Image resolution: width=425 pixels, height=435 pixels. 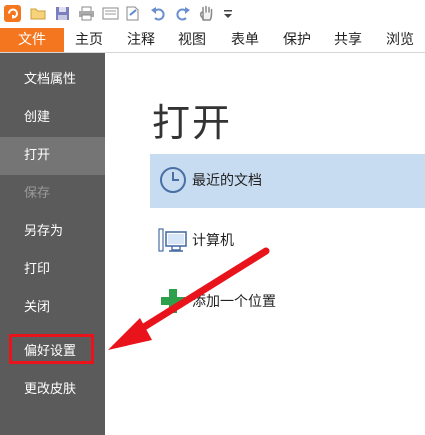 I want to click on clock-icon, so click(x=173, y=180).